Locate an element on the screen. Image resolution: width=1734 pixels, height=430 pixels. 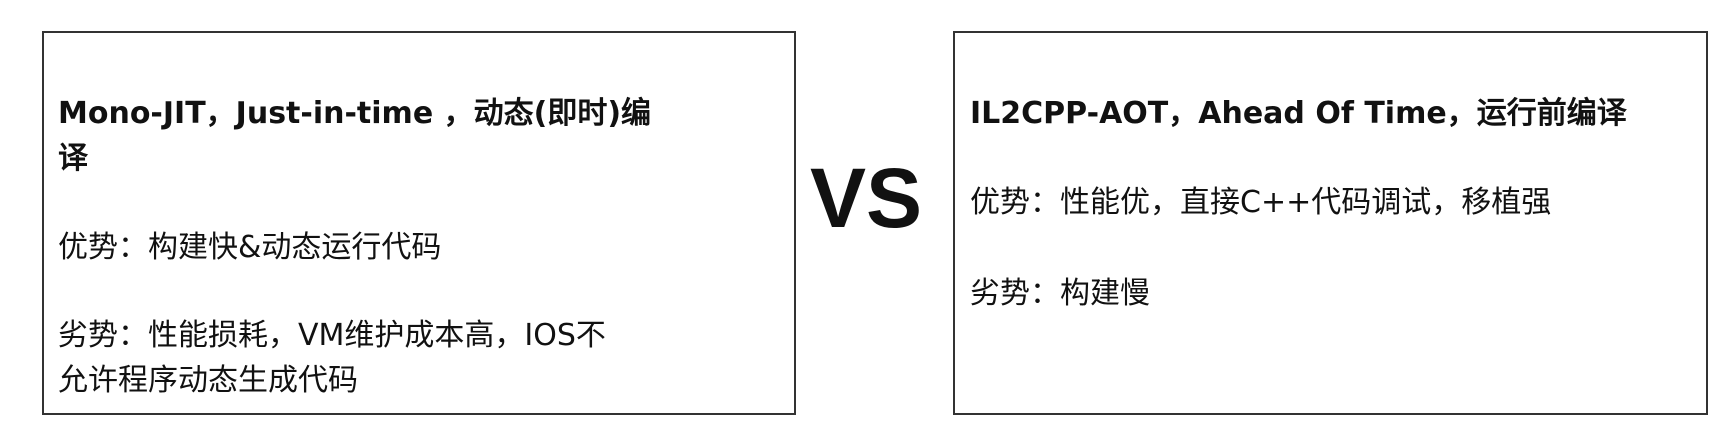
il2cpp-pros: 优势：性能优，直接C++代码调试，移植强 is located at coordinates (1261, 202).